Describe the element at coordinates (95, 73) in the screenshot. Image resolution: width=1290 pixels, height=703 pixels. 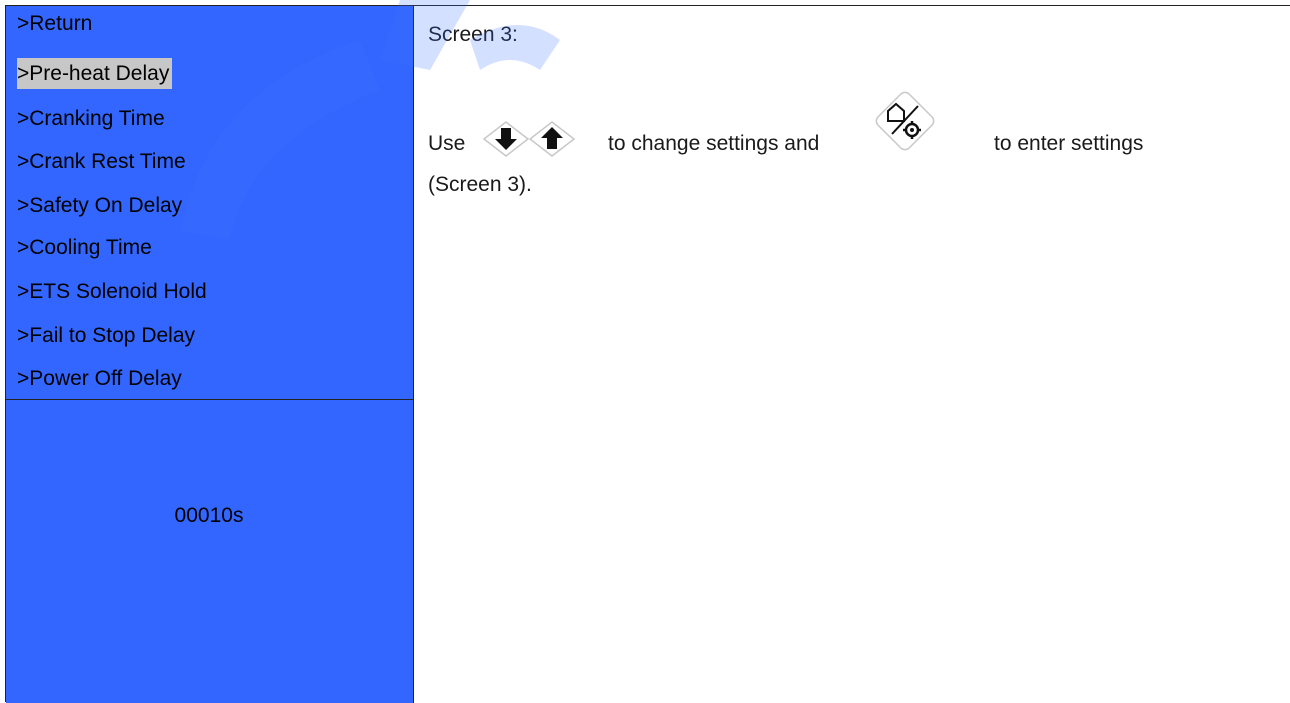
I see `menu-item-pre-heat-delay: >Pre-heat Delay` at that location.